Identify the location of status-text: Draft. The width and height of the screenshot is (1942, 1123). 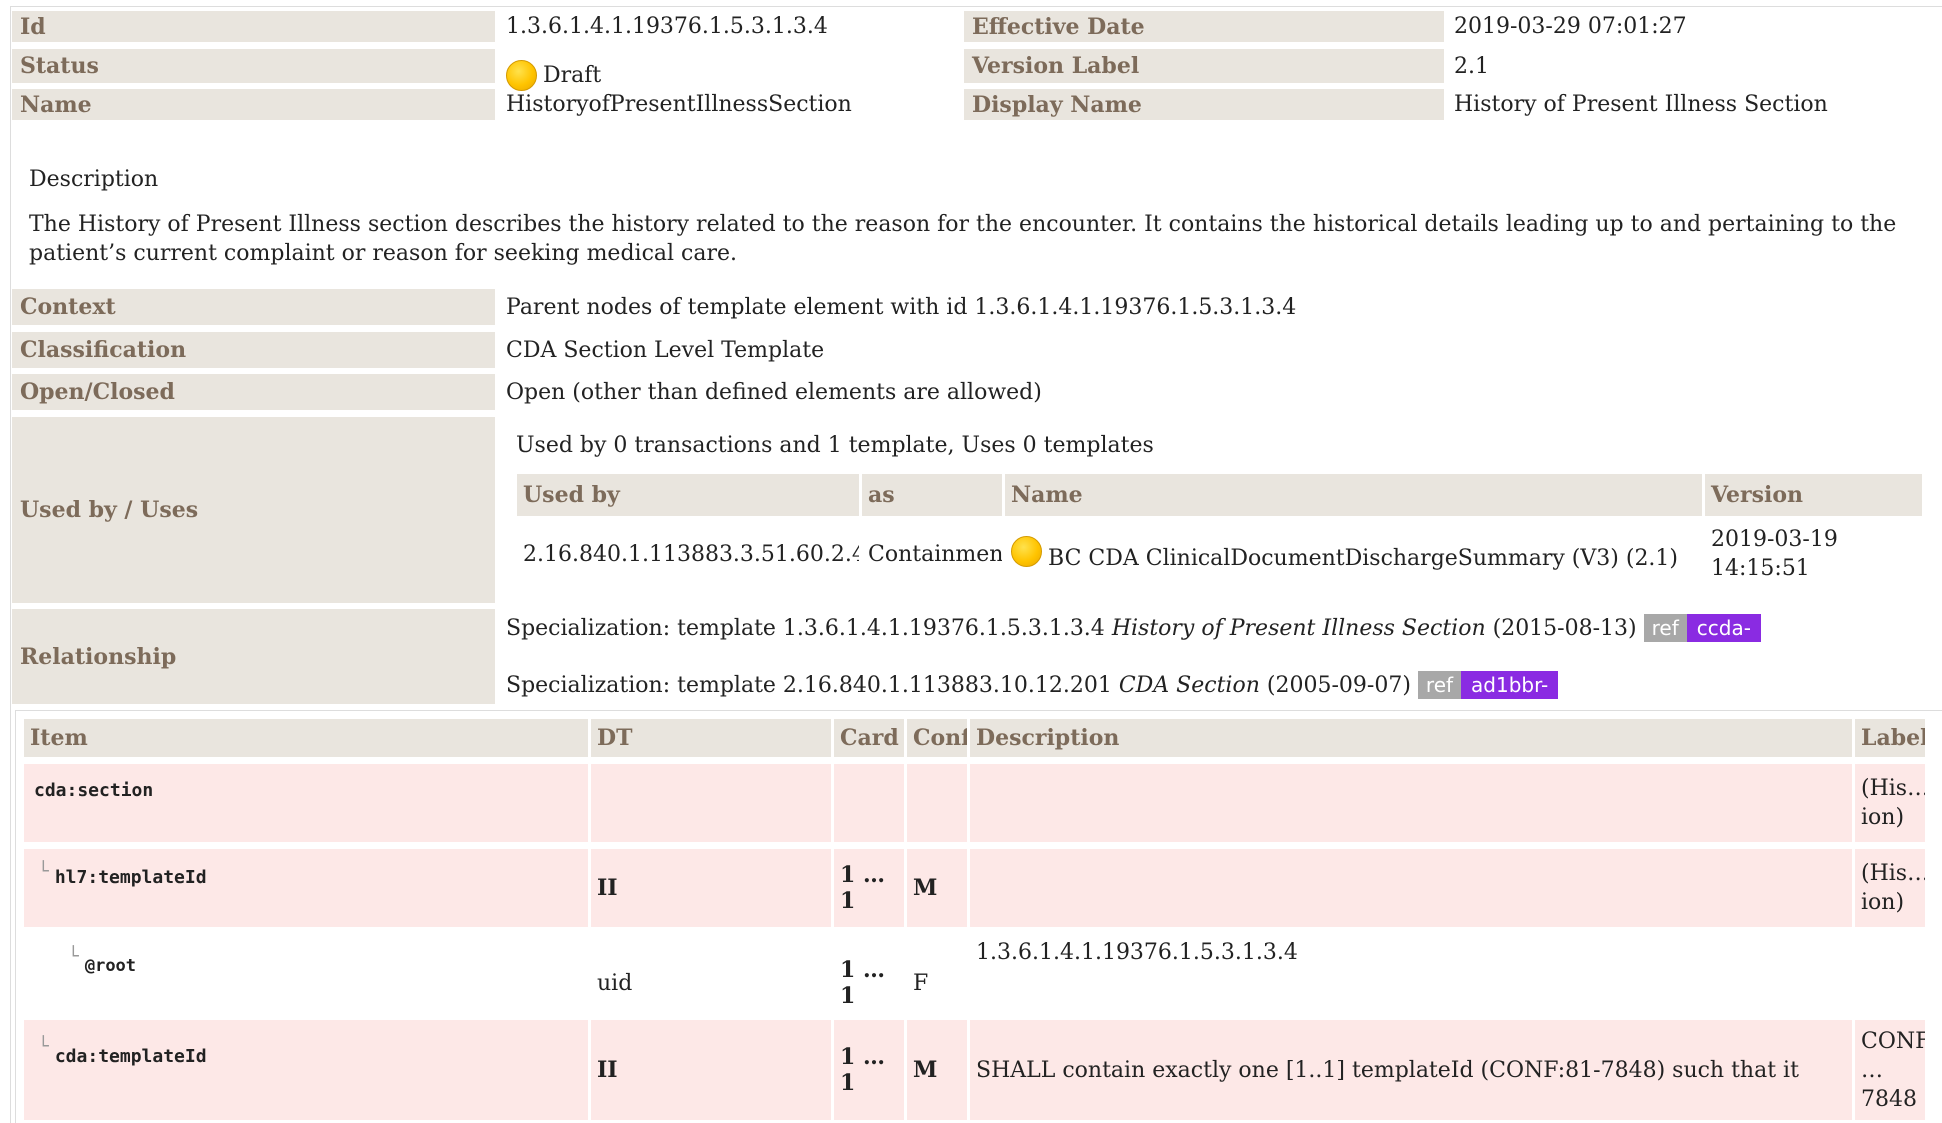
(572, 75).